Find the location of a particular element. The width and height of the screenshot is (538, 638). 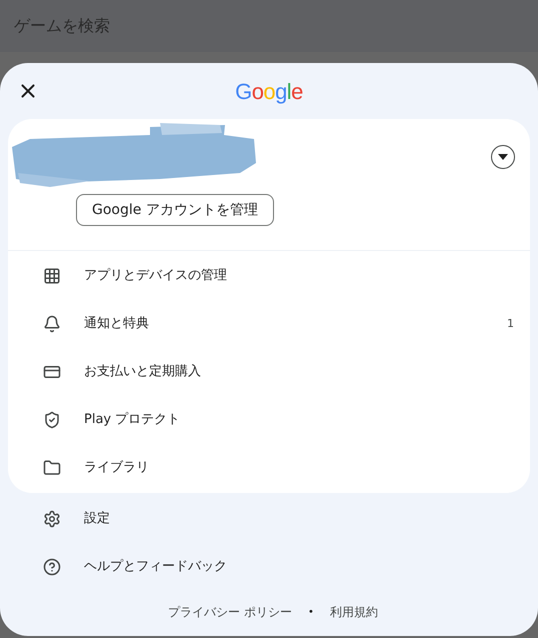

account-dropdown-button is located at coordinates (503, 157).